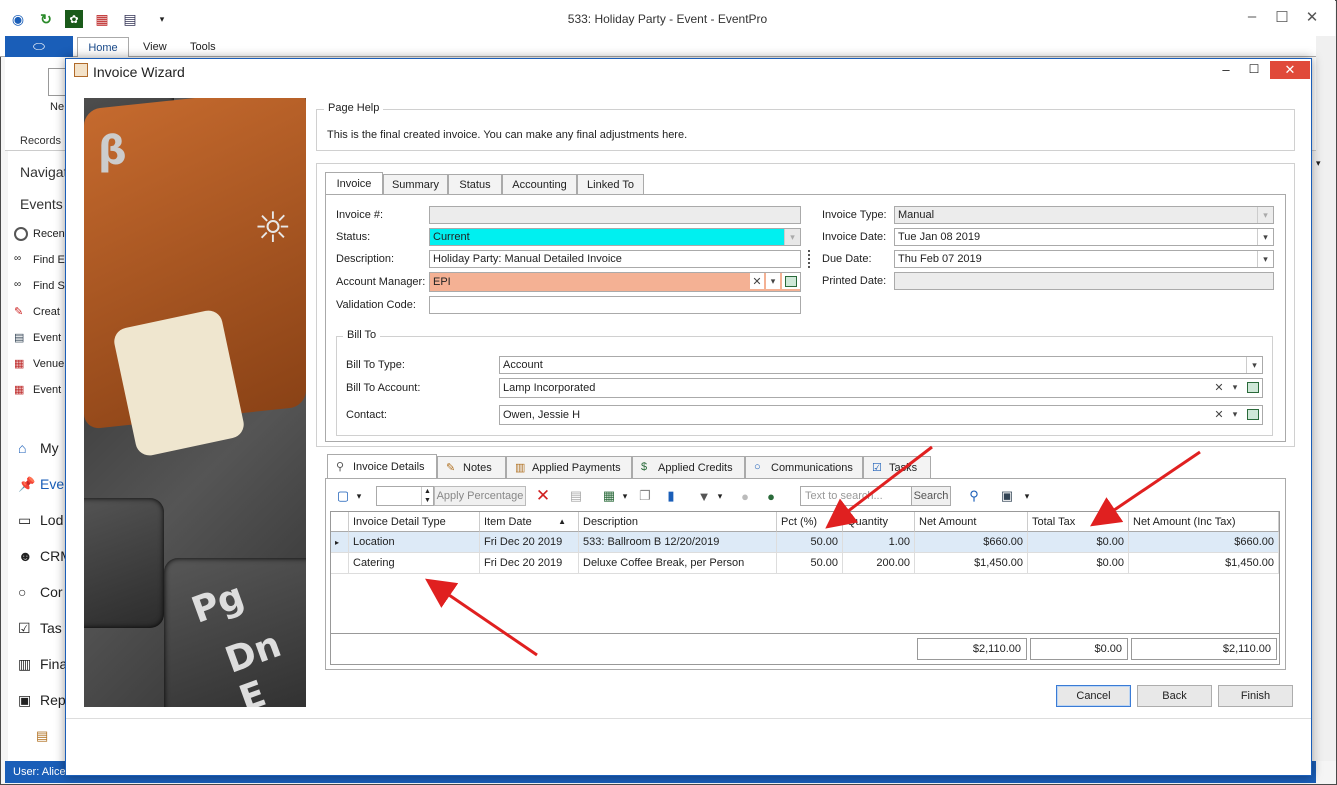  Describe the element at coordinates (354, 183) in the screenshot. I see `tab-invoice: Invoice` at that location.